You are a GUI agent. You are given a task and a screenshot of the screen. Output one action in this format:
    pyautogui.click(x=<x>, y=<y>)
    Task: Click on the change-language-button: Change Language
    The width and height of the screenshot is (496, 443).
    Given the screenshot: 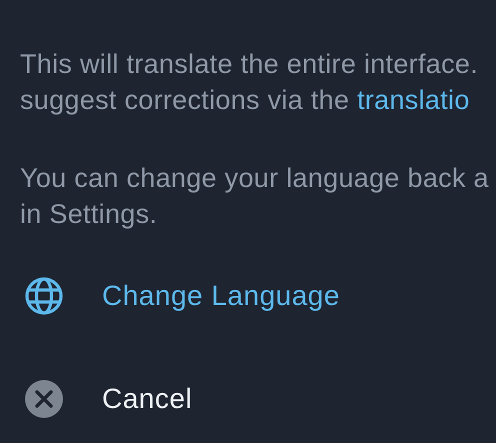 What is the action you would take?
    pyautogui.click(x=258, y=296)
    